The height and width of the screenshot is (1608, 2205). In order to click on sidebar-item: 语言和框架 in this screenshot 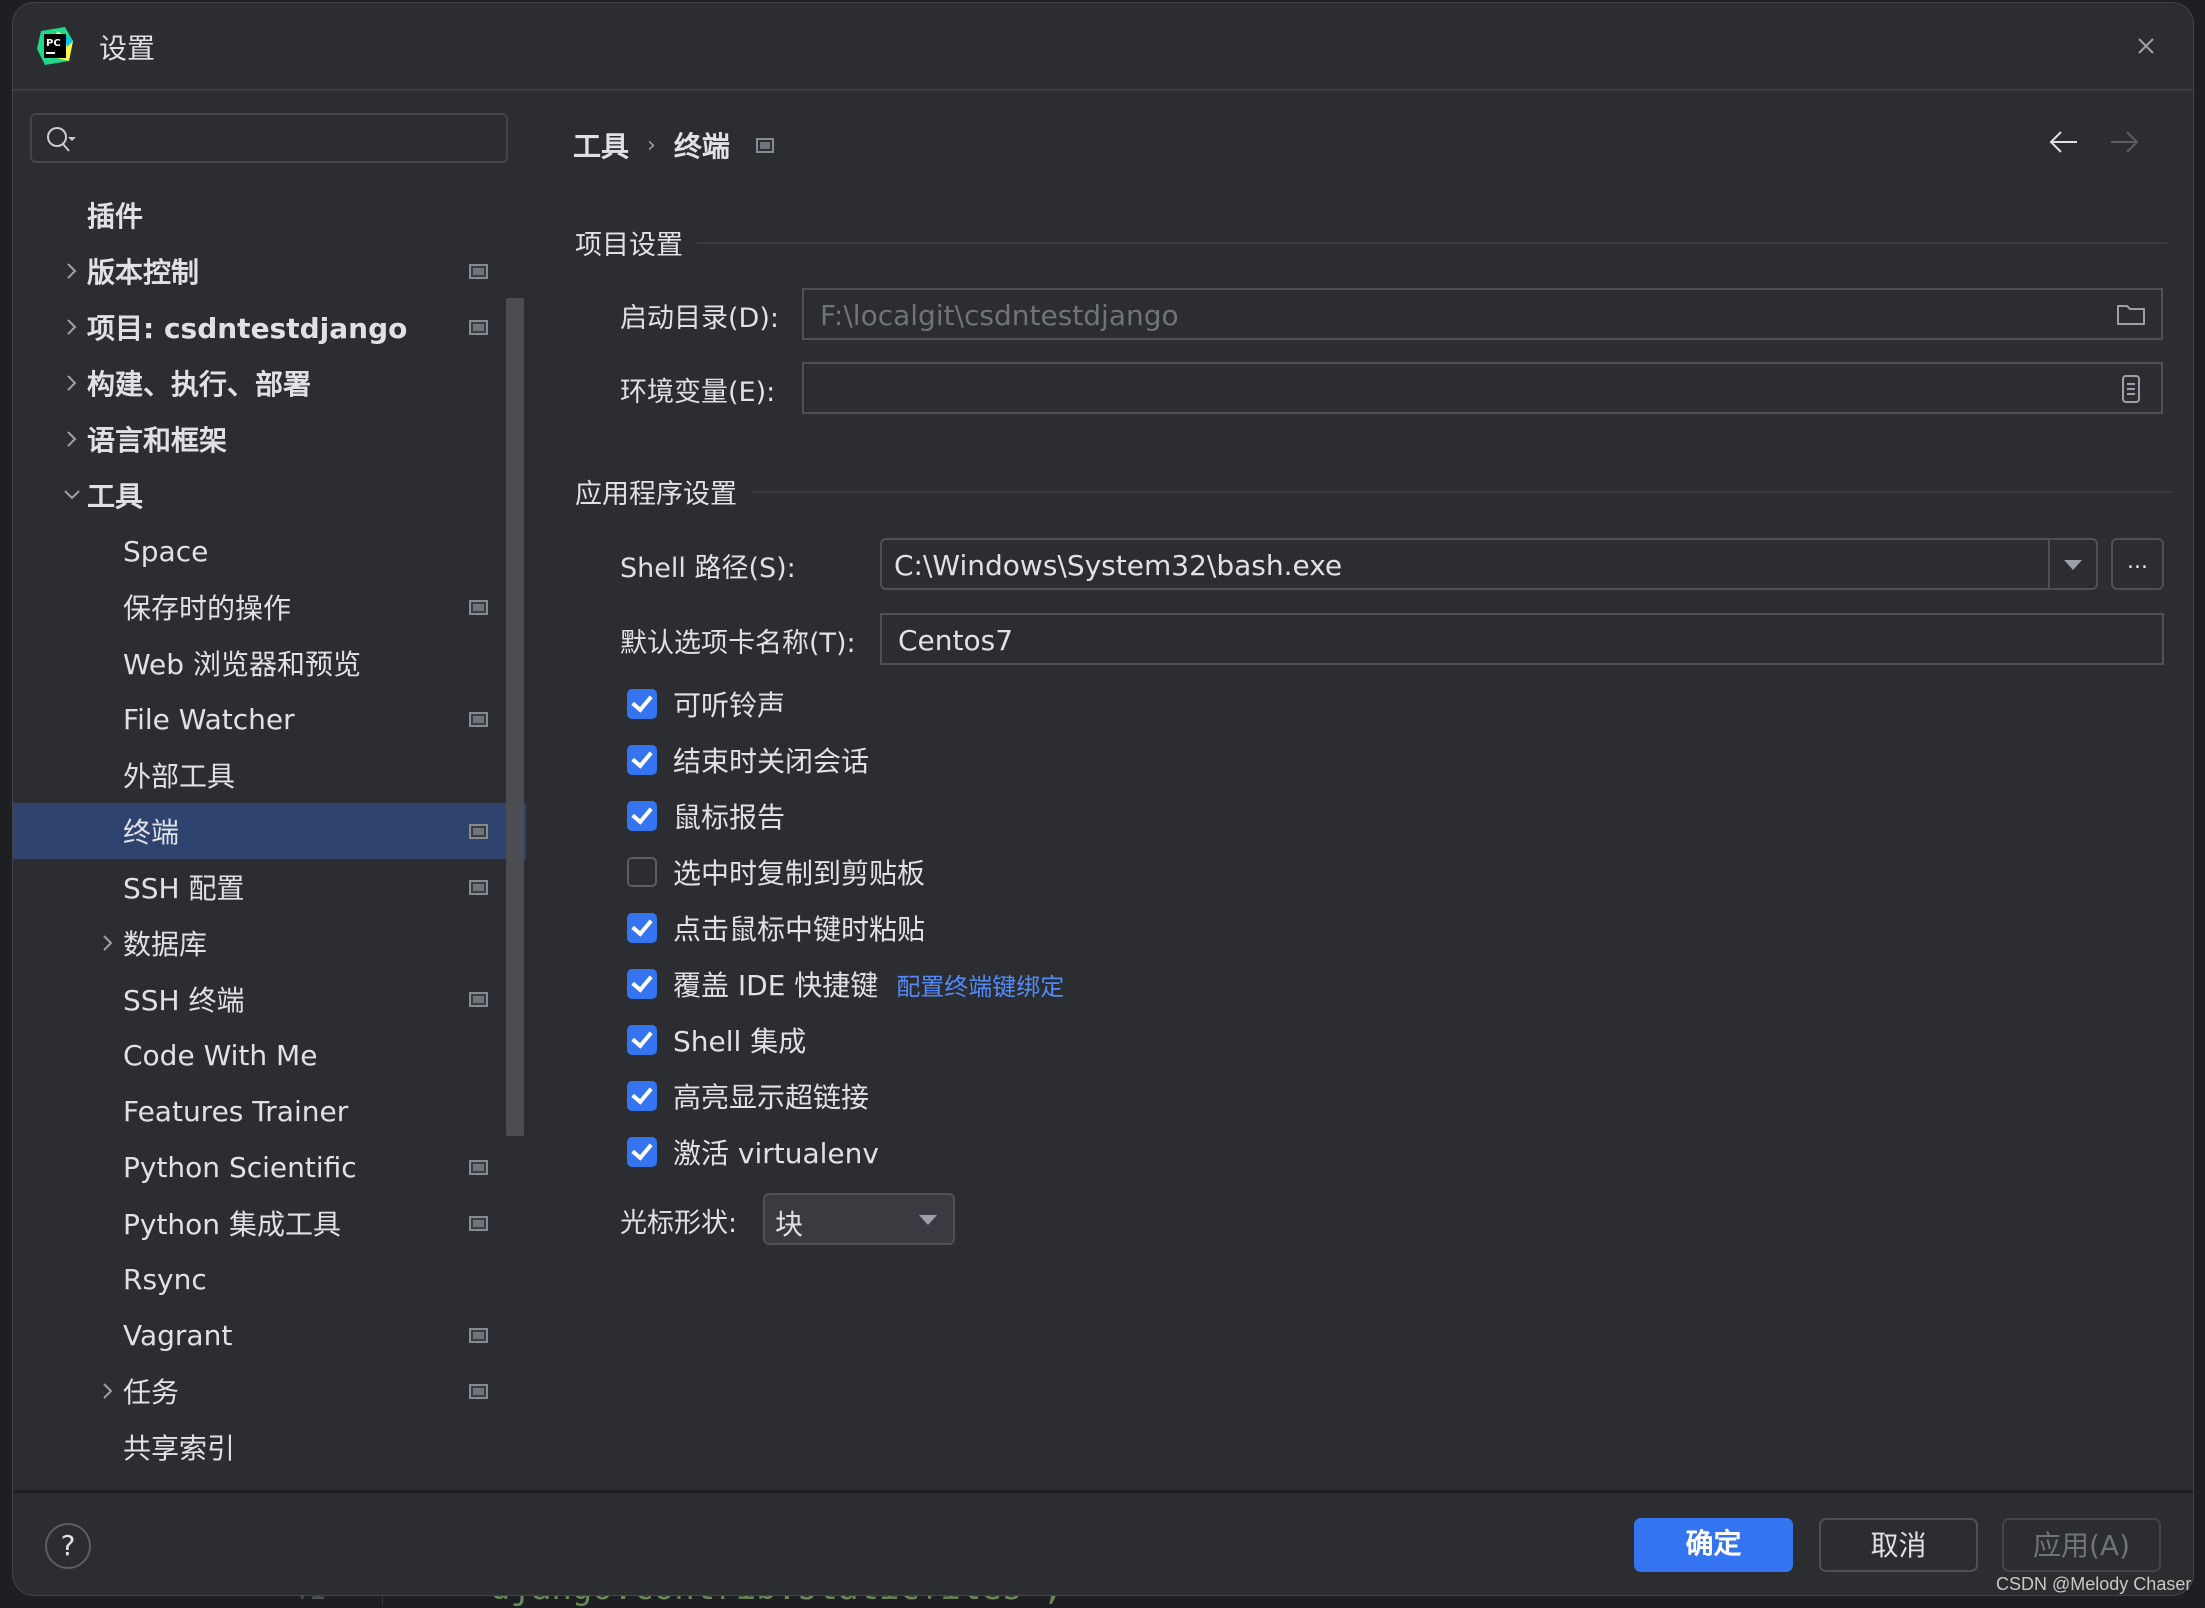, I will do `click(269, 439)`.